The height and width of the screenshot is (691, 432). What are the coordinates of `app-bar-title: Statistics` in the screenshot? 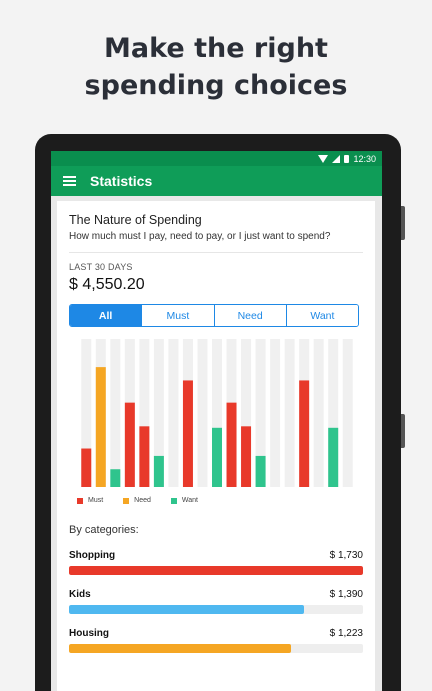 It's located at (121, 181).